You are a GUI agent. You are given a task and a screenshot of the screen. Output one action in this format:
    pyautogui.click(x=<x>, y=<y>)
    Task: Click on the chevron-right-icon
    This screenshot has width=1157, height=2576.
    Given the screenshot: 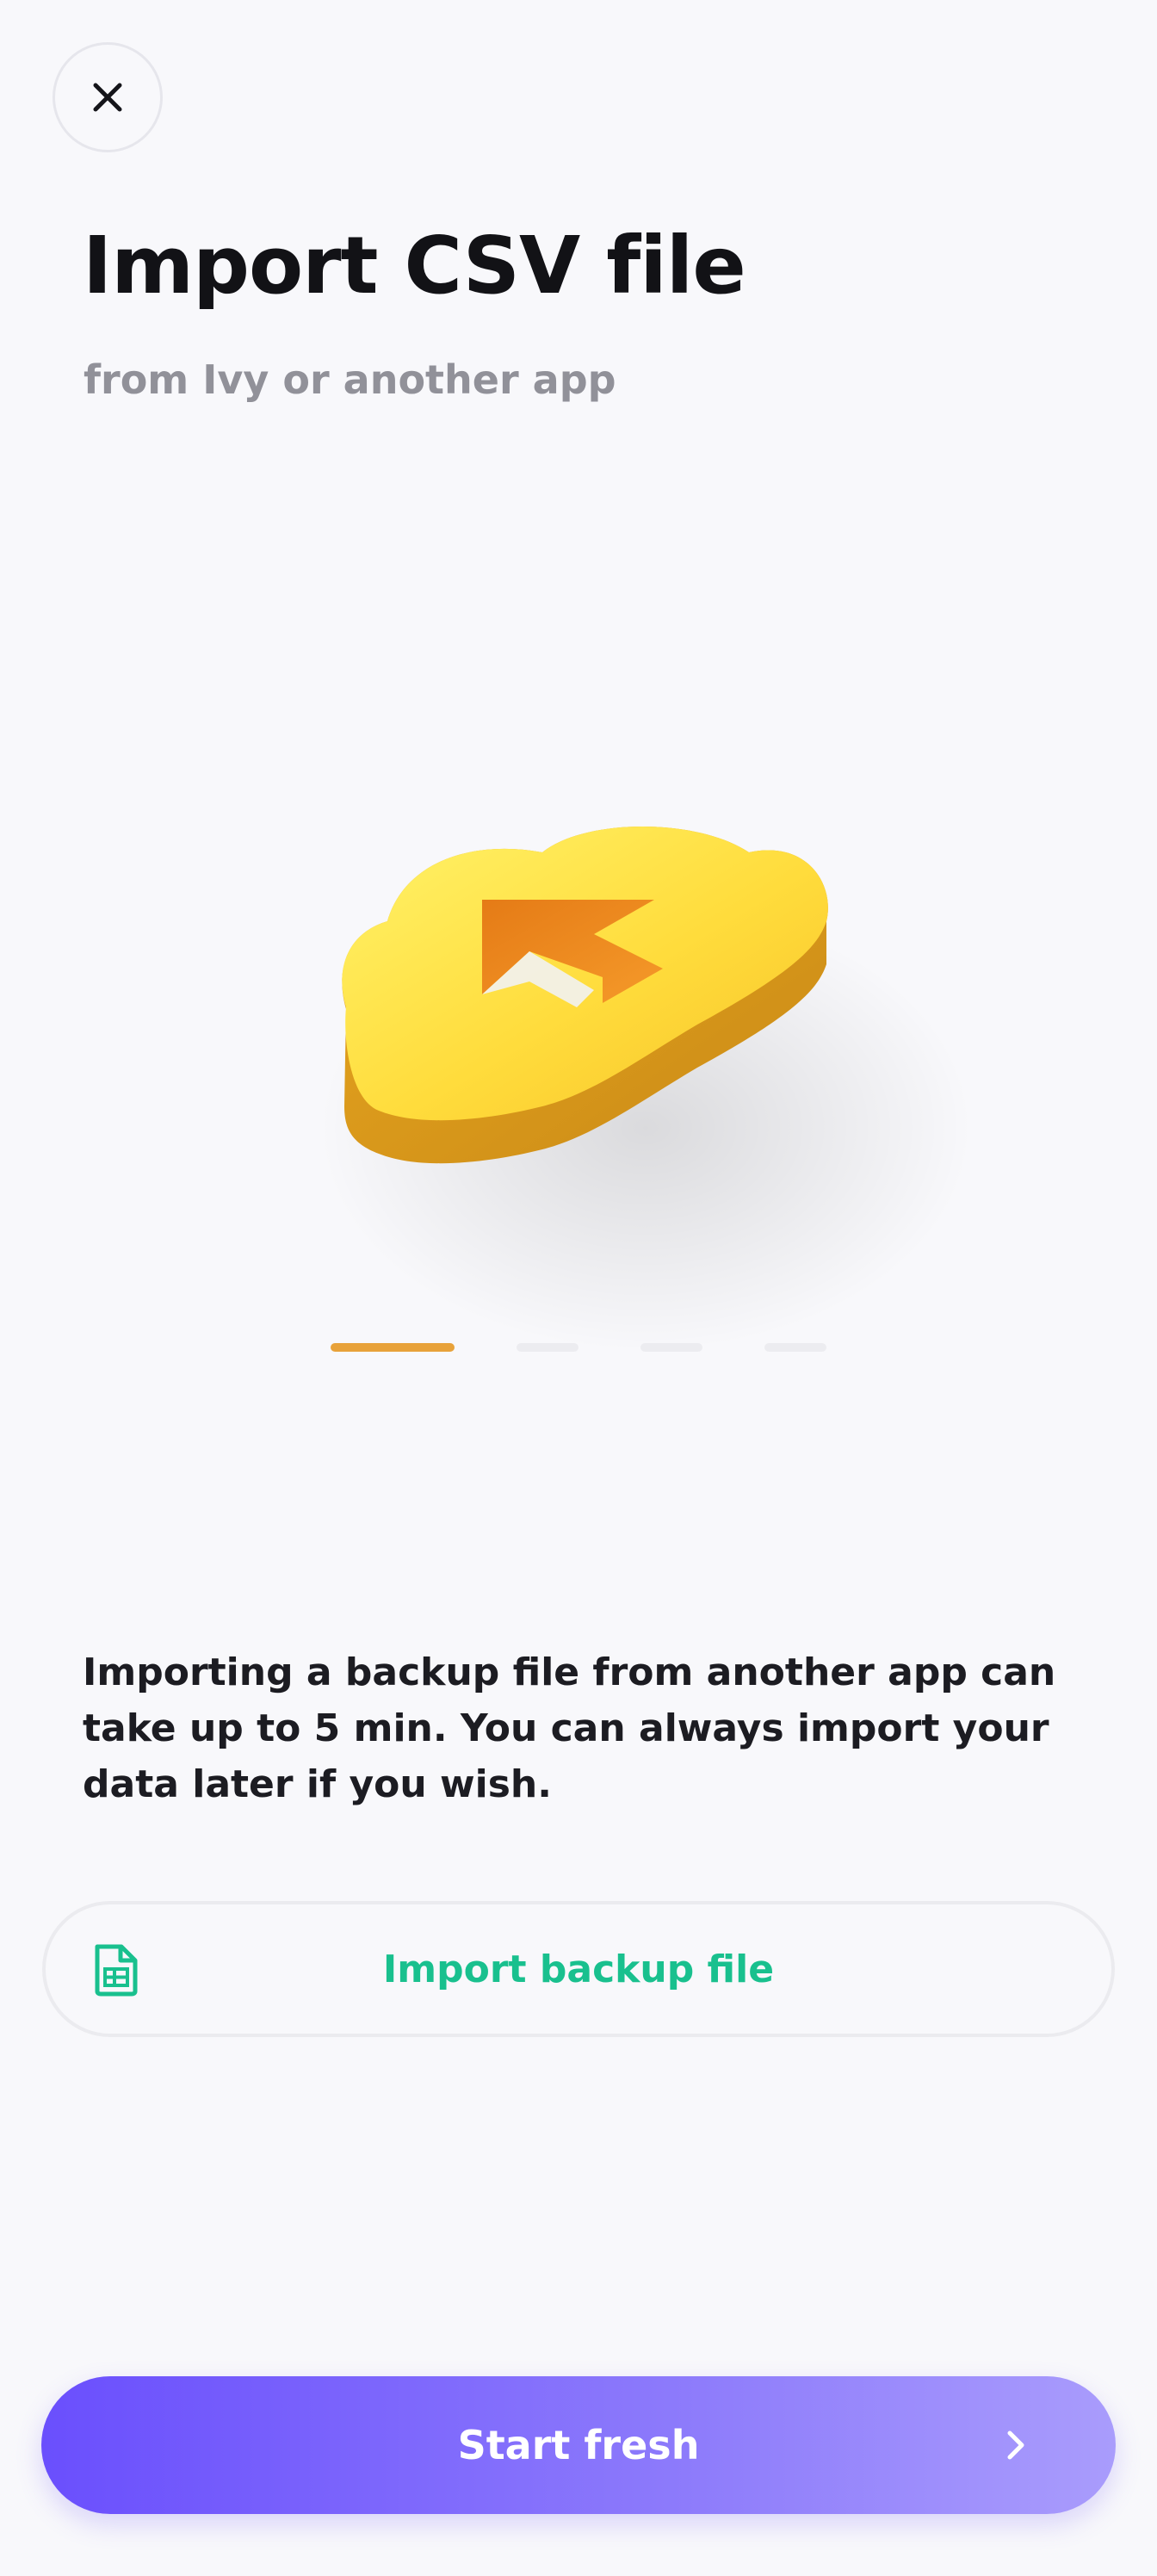 What is the action you would take?
    pyautogui.click(x=1015, y=2445)
    